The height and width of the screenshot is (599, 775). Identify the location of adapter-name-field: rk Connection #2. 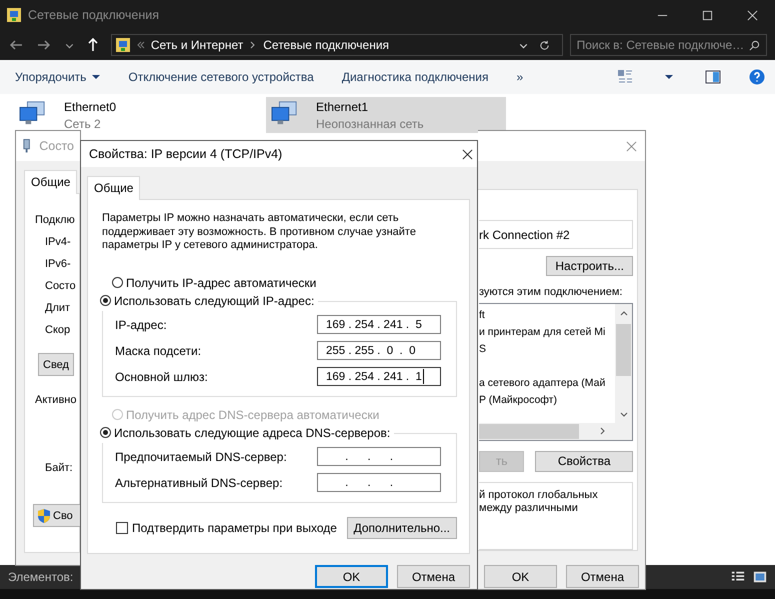
(556, 235).